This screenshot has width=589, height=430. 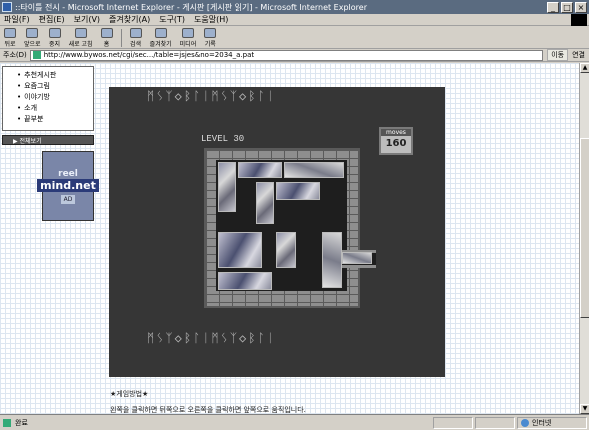 I want to click on banner-line2: mind.net, so click(x=68, y=185).